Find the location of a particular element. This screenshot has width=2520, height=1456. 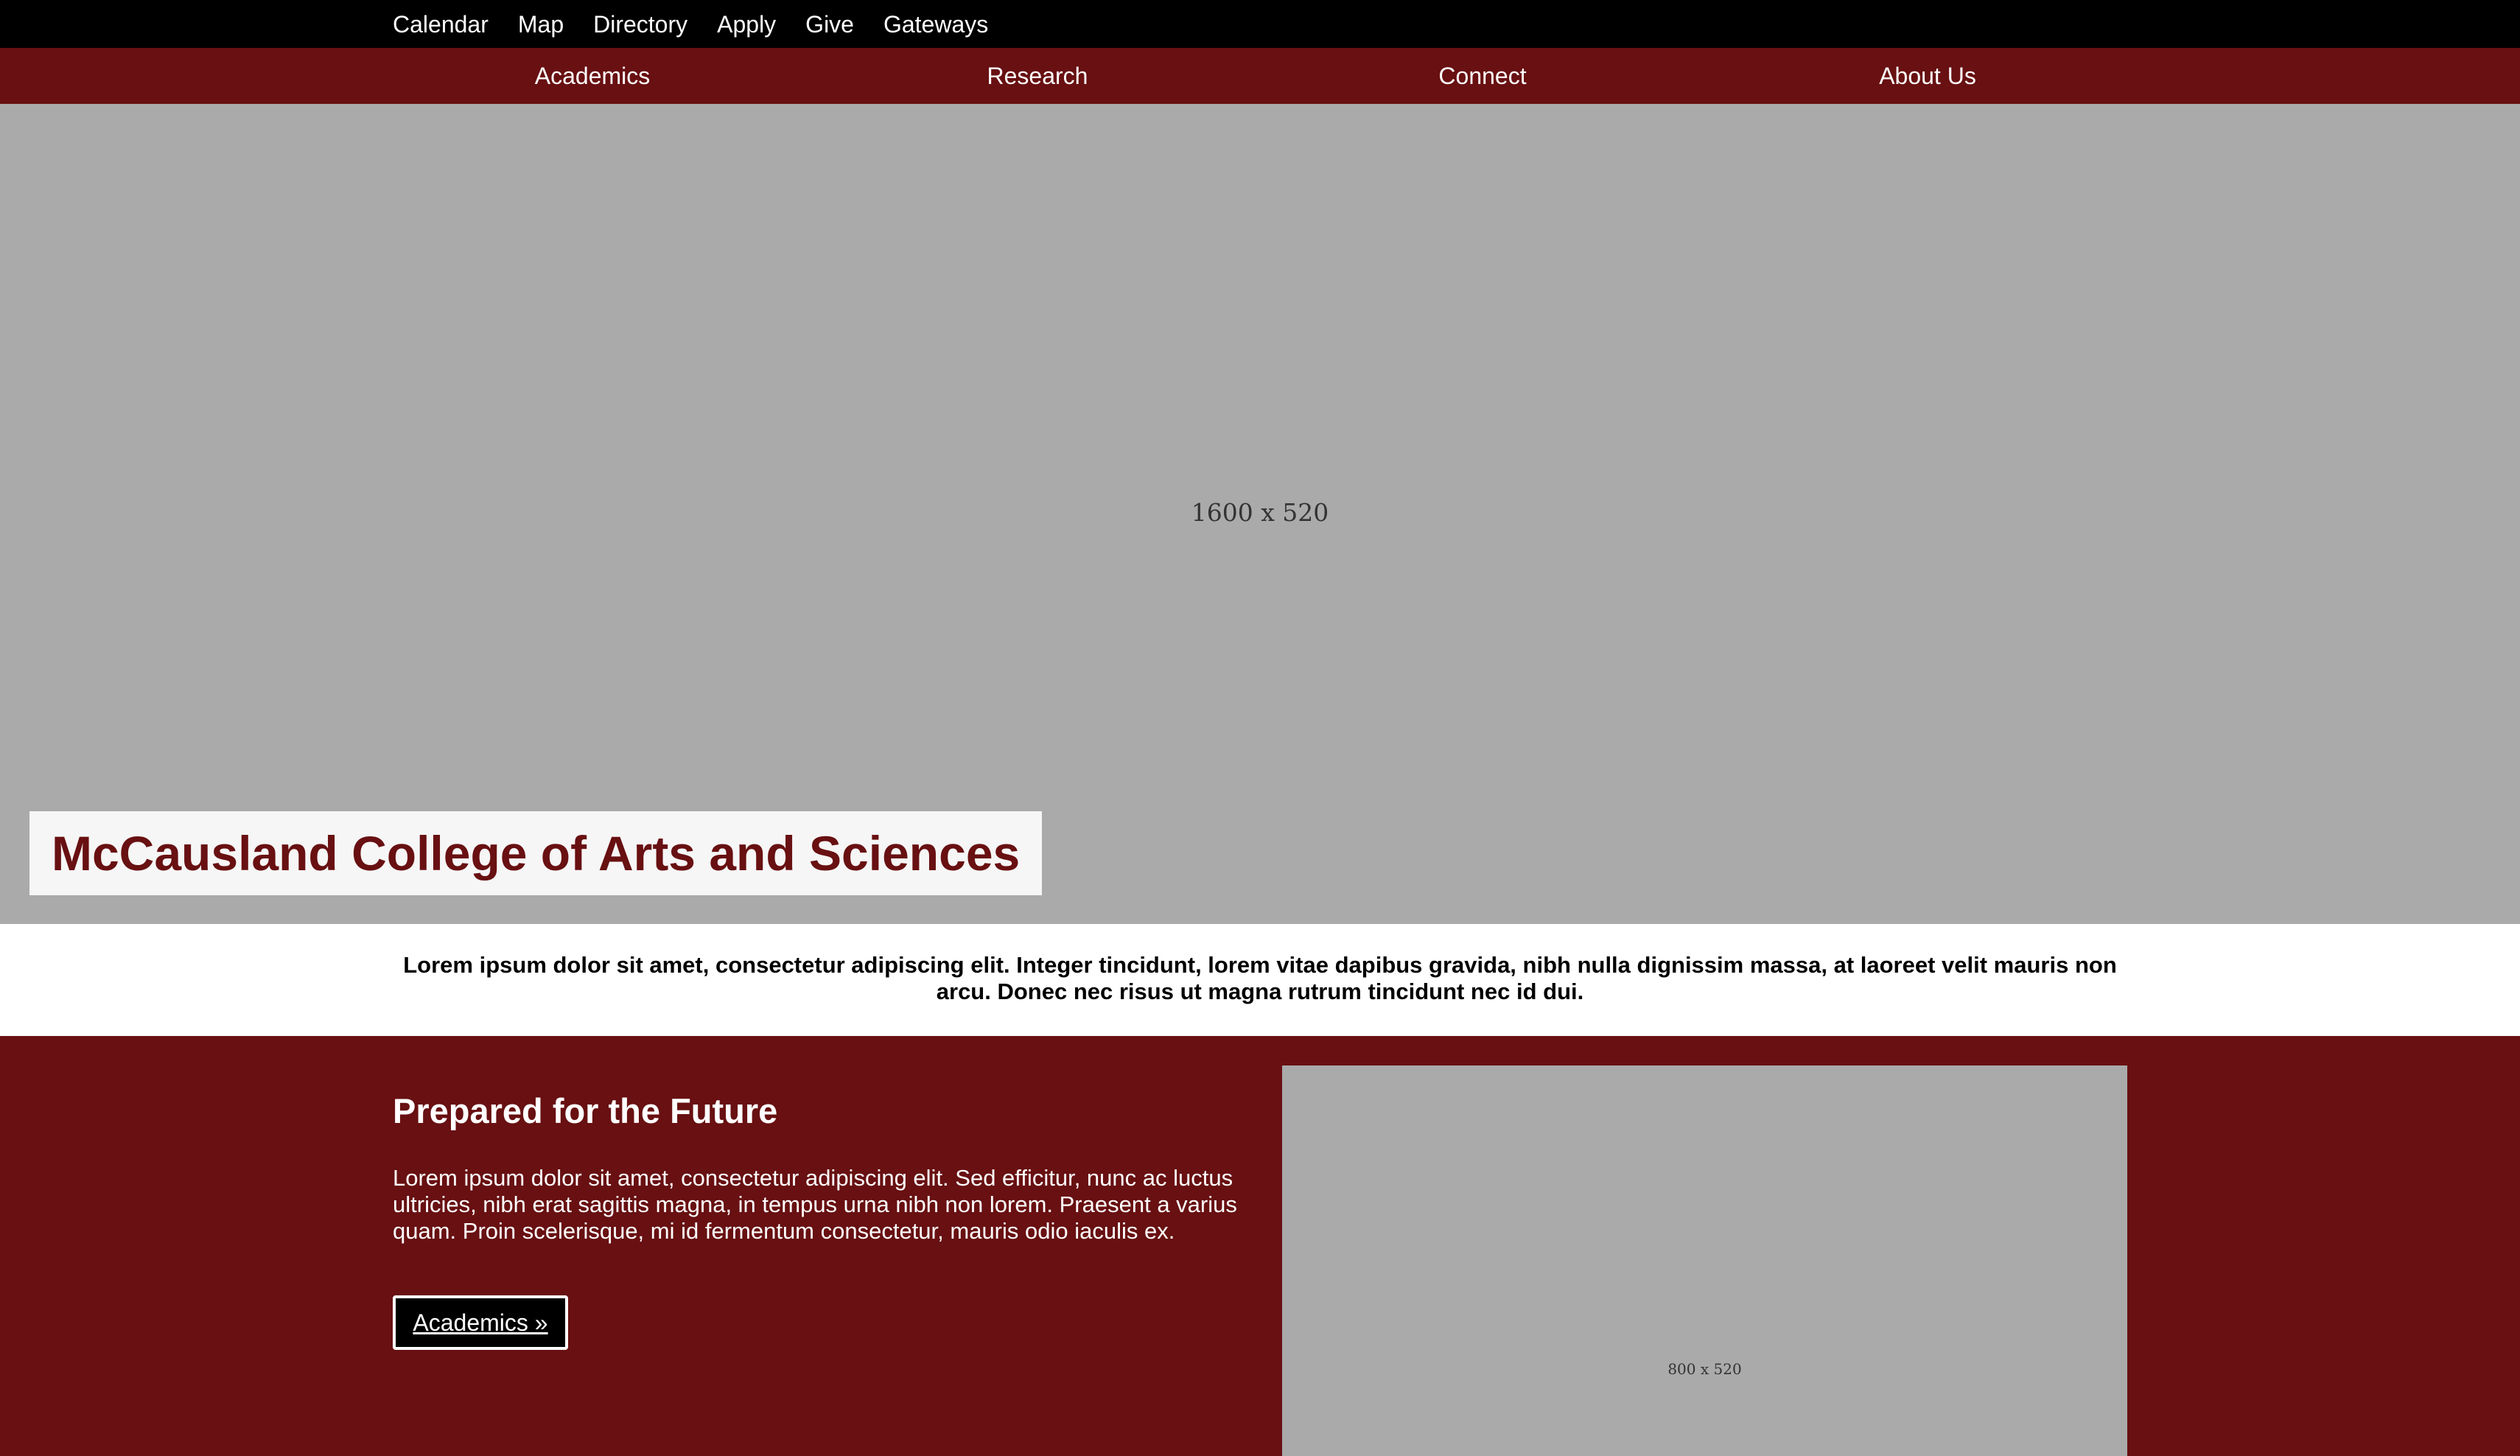

main-nav-connect: Connect is located at coordinates (1482, 76).